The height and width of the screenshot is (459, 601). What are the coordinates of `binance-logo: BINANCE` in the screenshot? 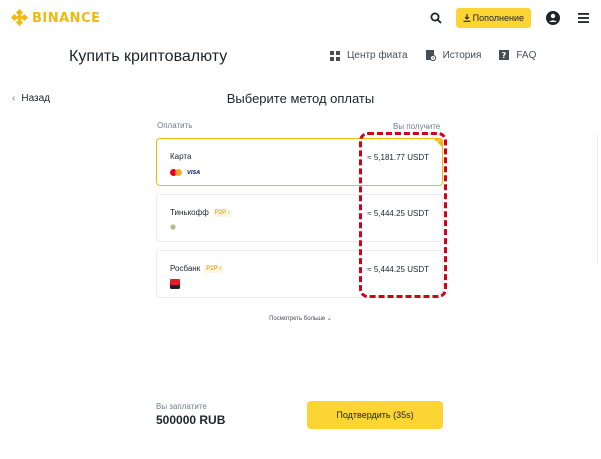 It's located at (55, 17).